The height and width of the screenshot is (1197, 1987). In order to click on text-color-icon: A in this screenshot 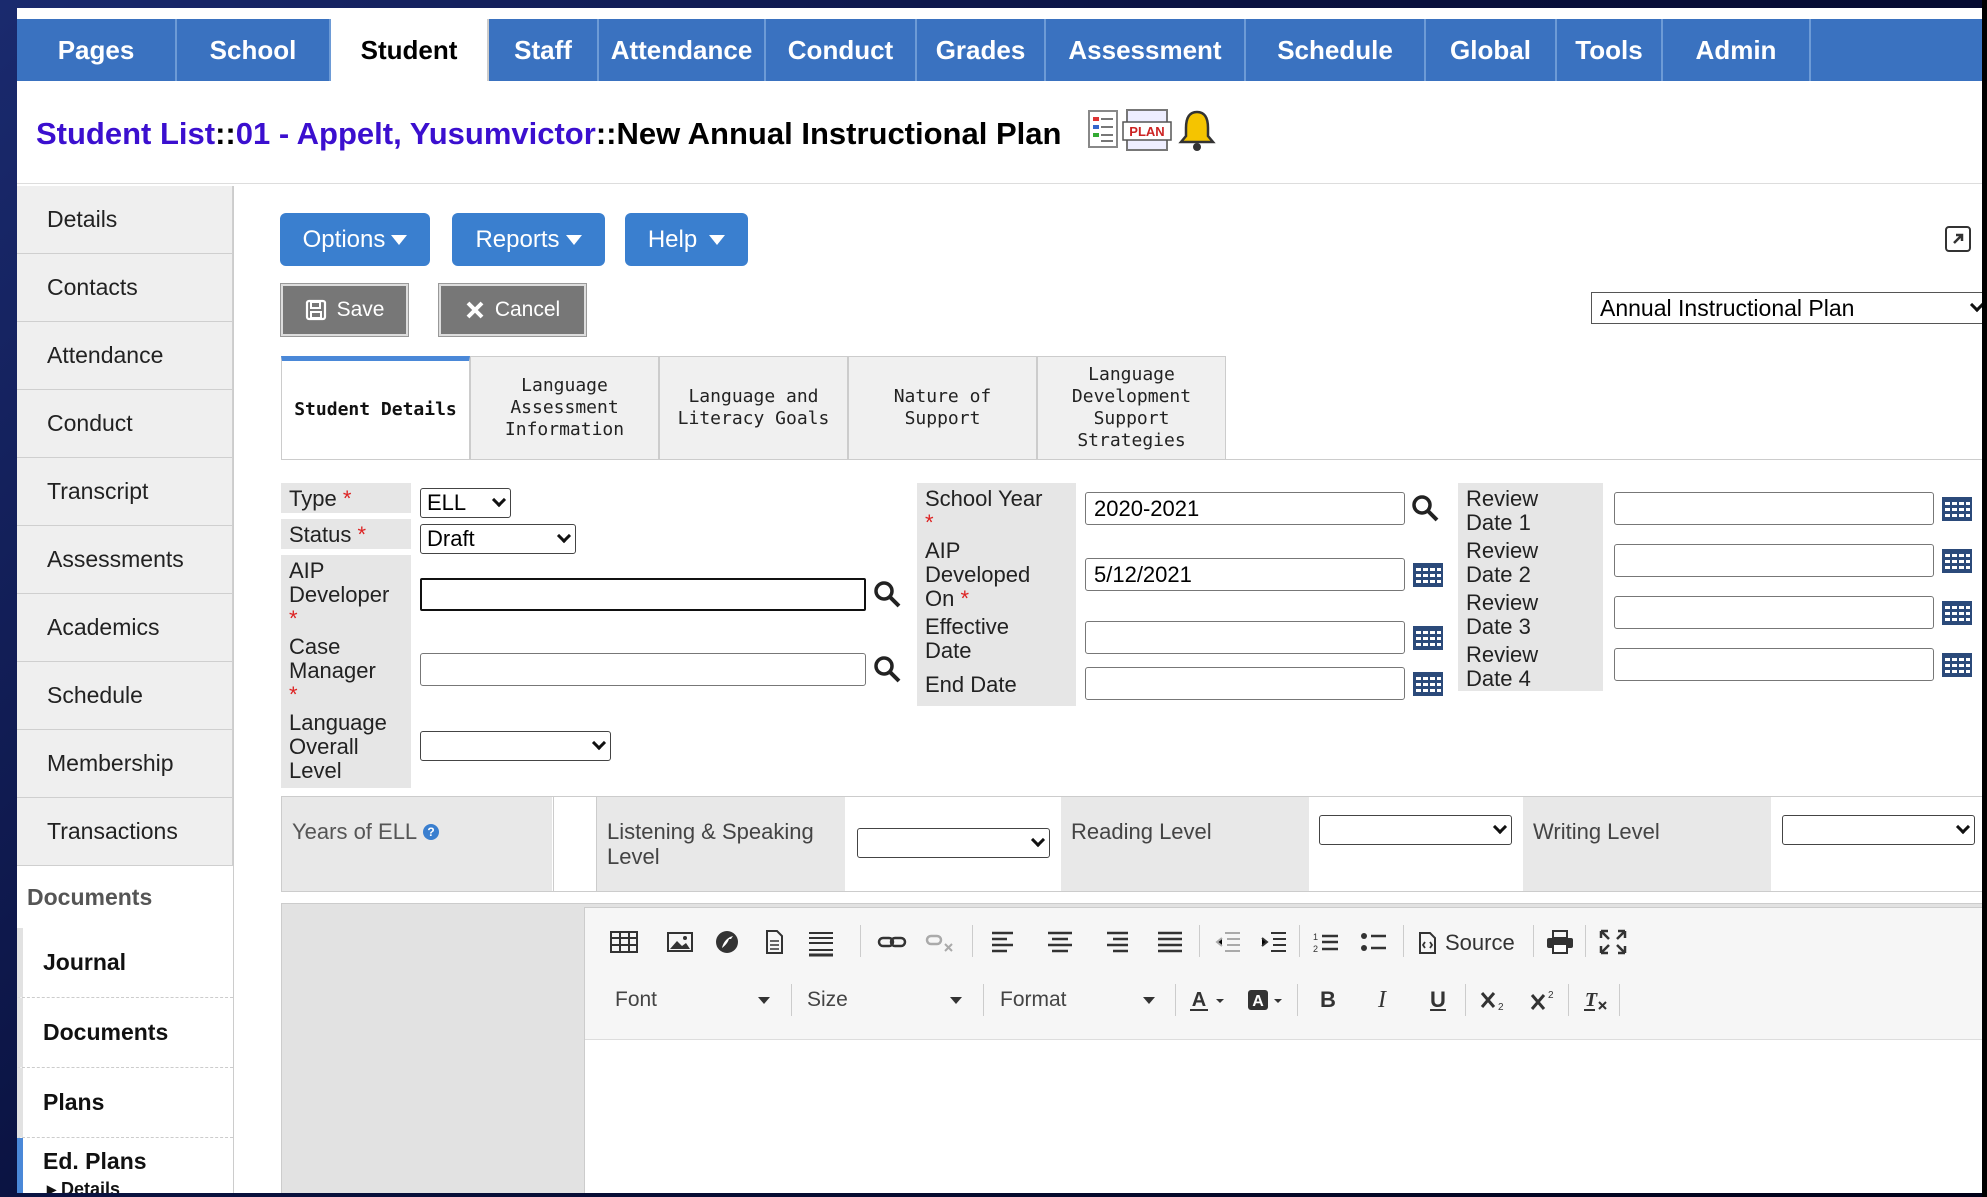, I will do `click(1211, 1000)`.